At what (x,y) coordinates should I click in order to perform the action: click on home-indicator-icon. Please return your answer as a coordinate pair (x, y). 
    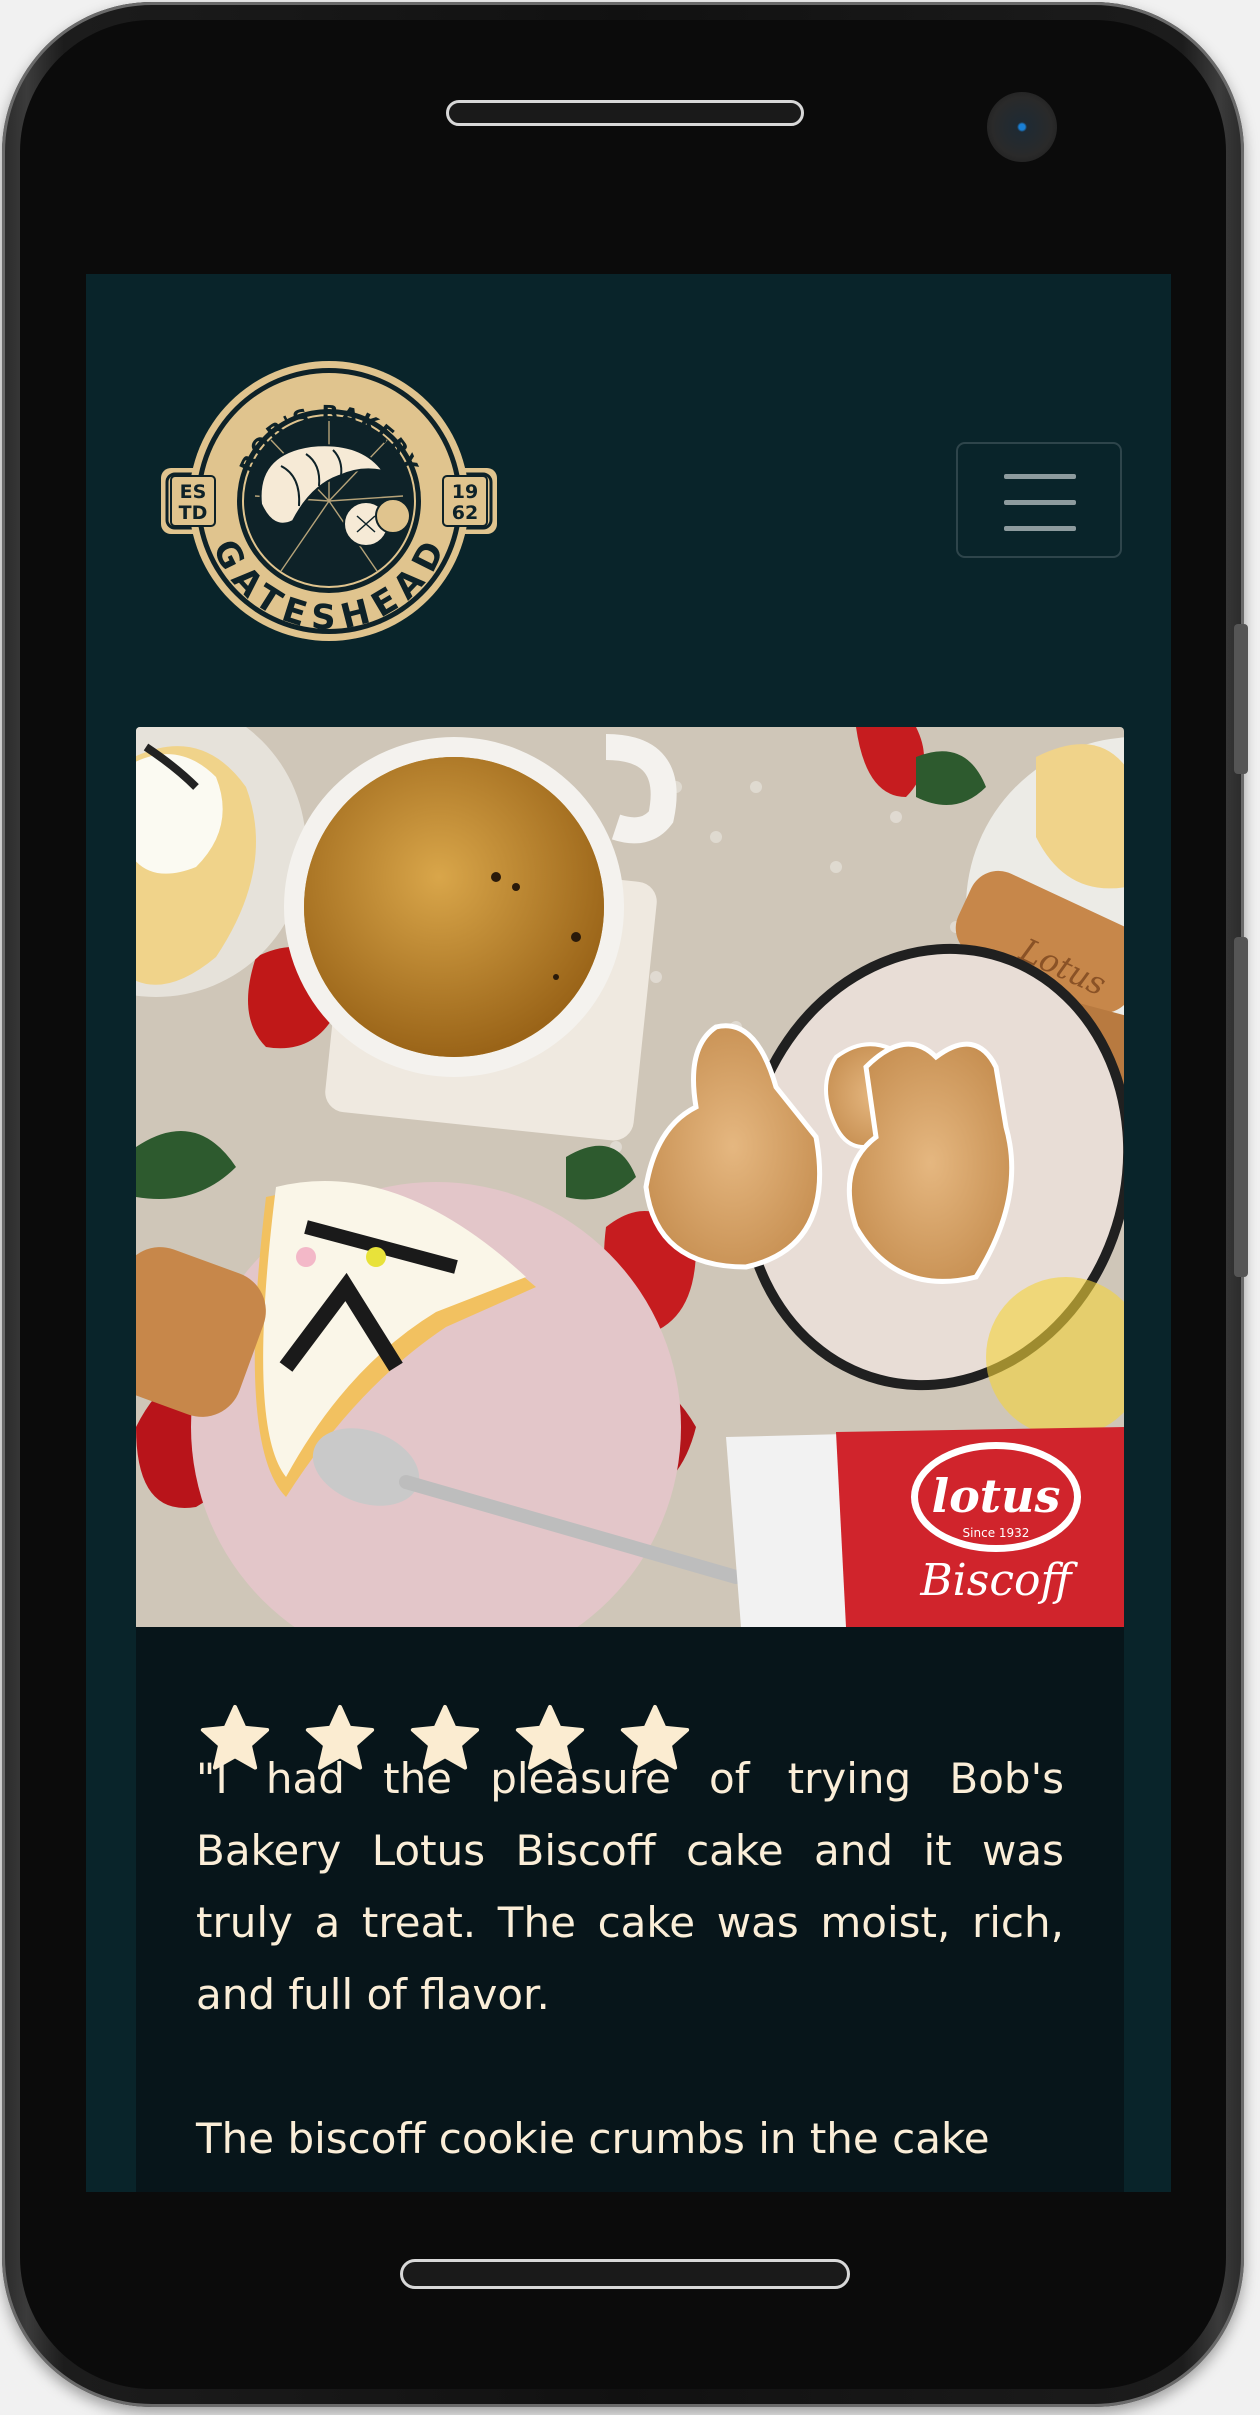
    Looking at the image, I should click on (625, 2274).